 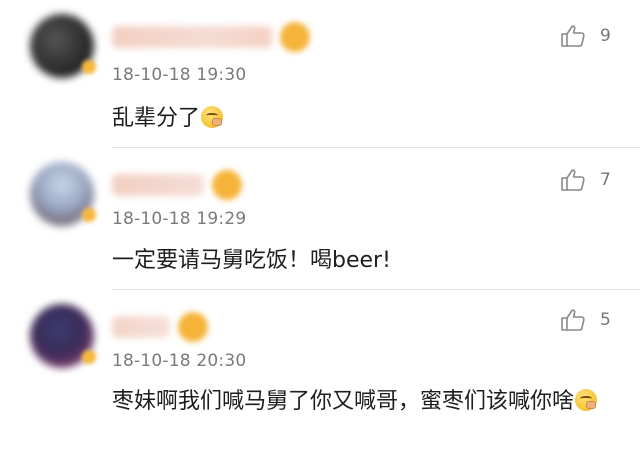 What do you see at coordinates (179, 75) in the screenshot?
I see `comment-timestamp: 18-10-18 19:30` at bounding box center [179, 75].